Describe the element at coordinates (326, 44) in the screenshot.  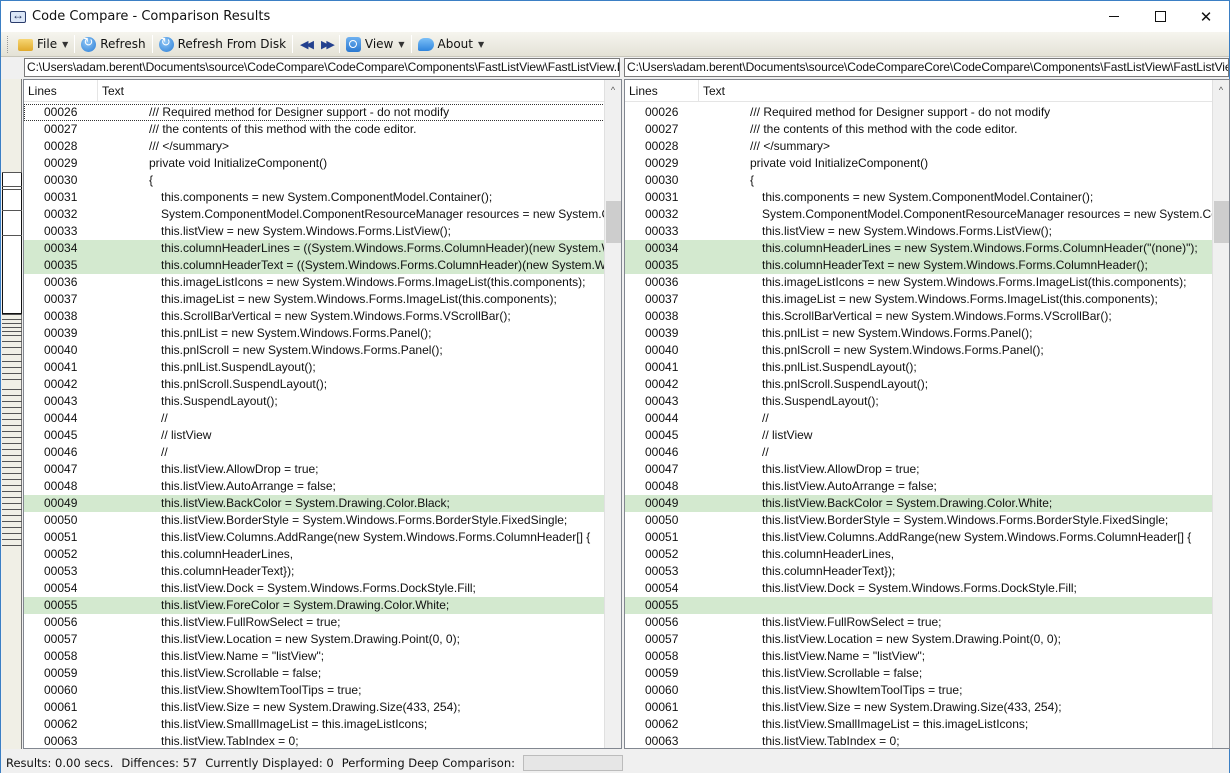
I see `next-difference-button: ▶▶` at that location.